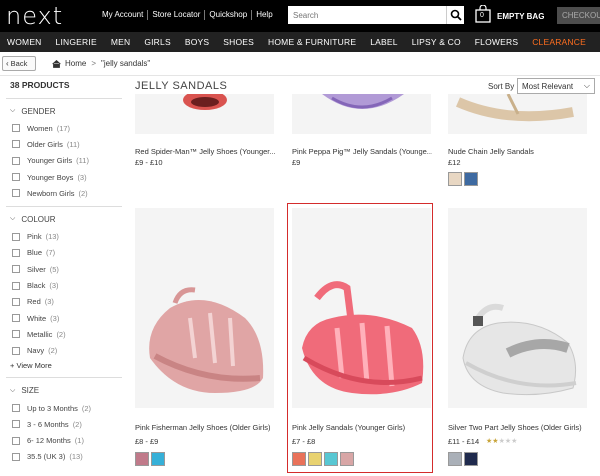 The height and width of the screenshot is (476, 600). What do you see at coordinates (121, 42) in the screenshot?
I see `nav-men: MEN` at bounding box center [121, 42].